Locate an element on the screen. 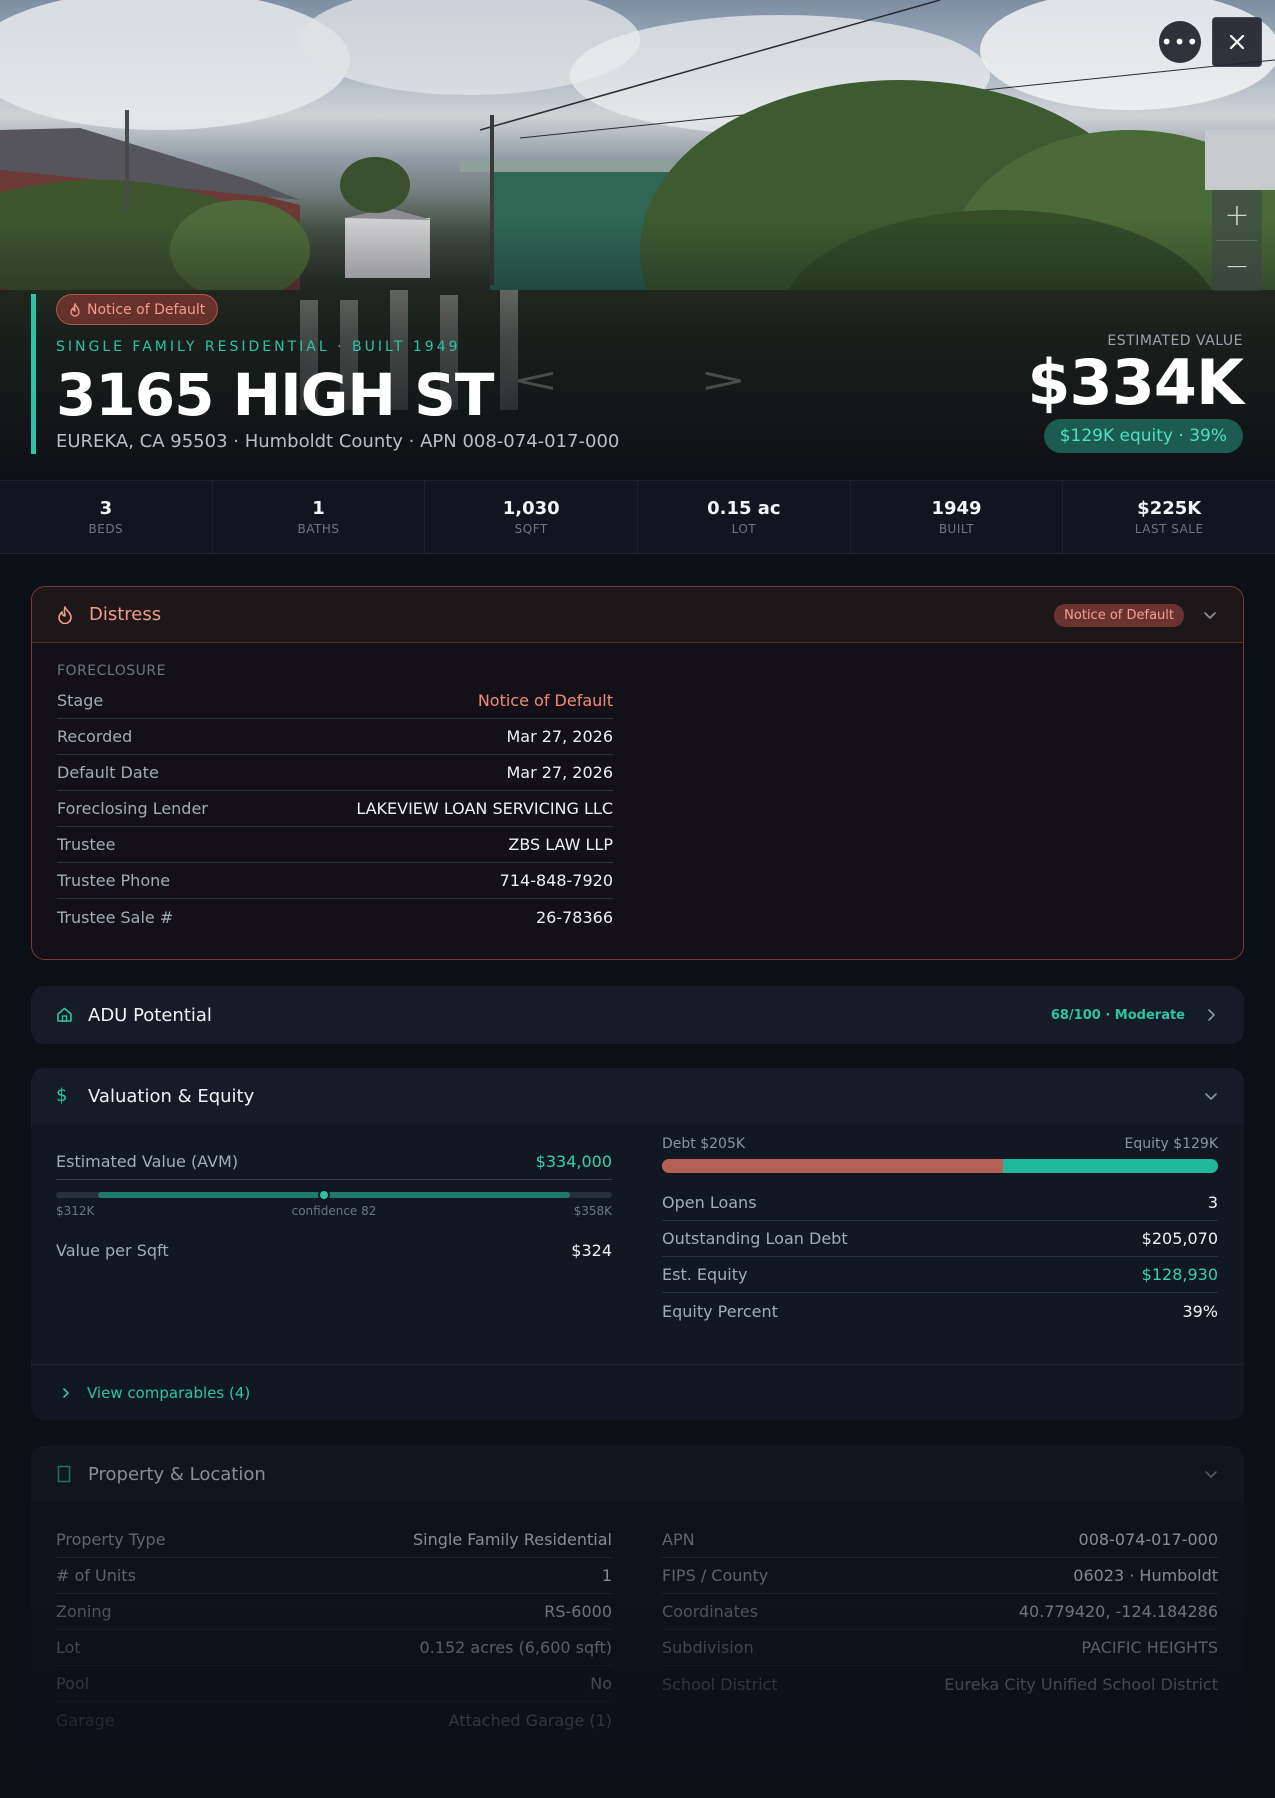  detail-row-subdivision: Subdivision PACIFIC HEIGHTS is located at coordinates (940, 1648).